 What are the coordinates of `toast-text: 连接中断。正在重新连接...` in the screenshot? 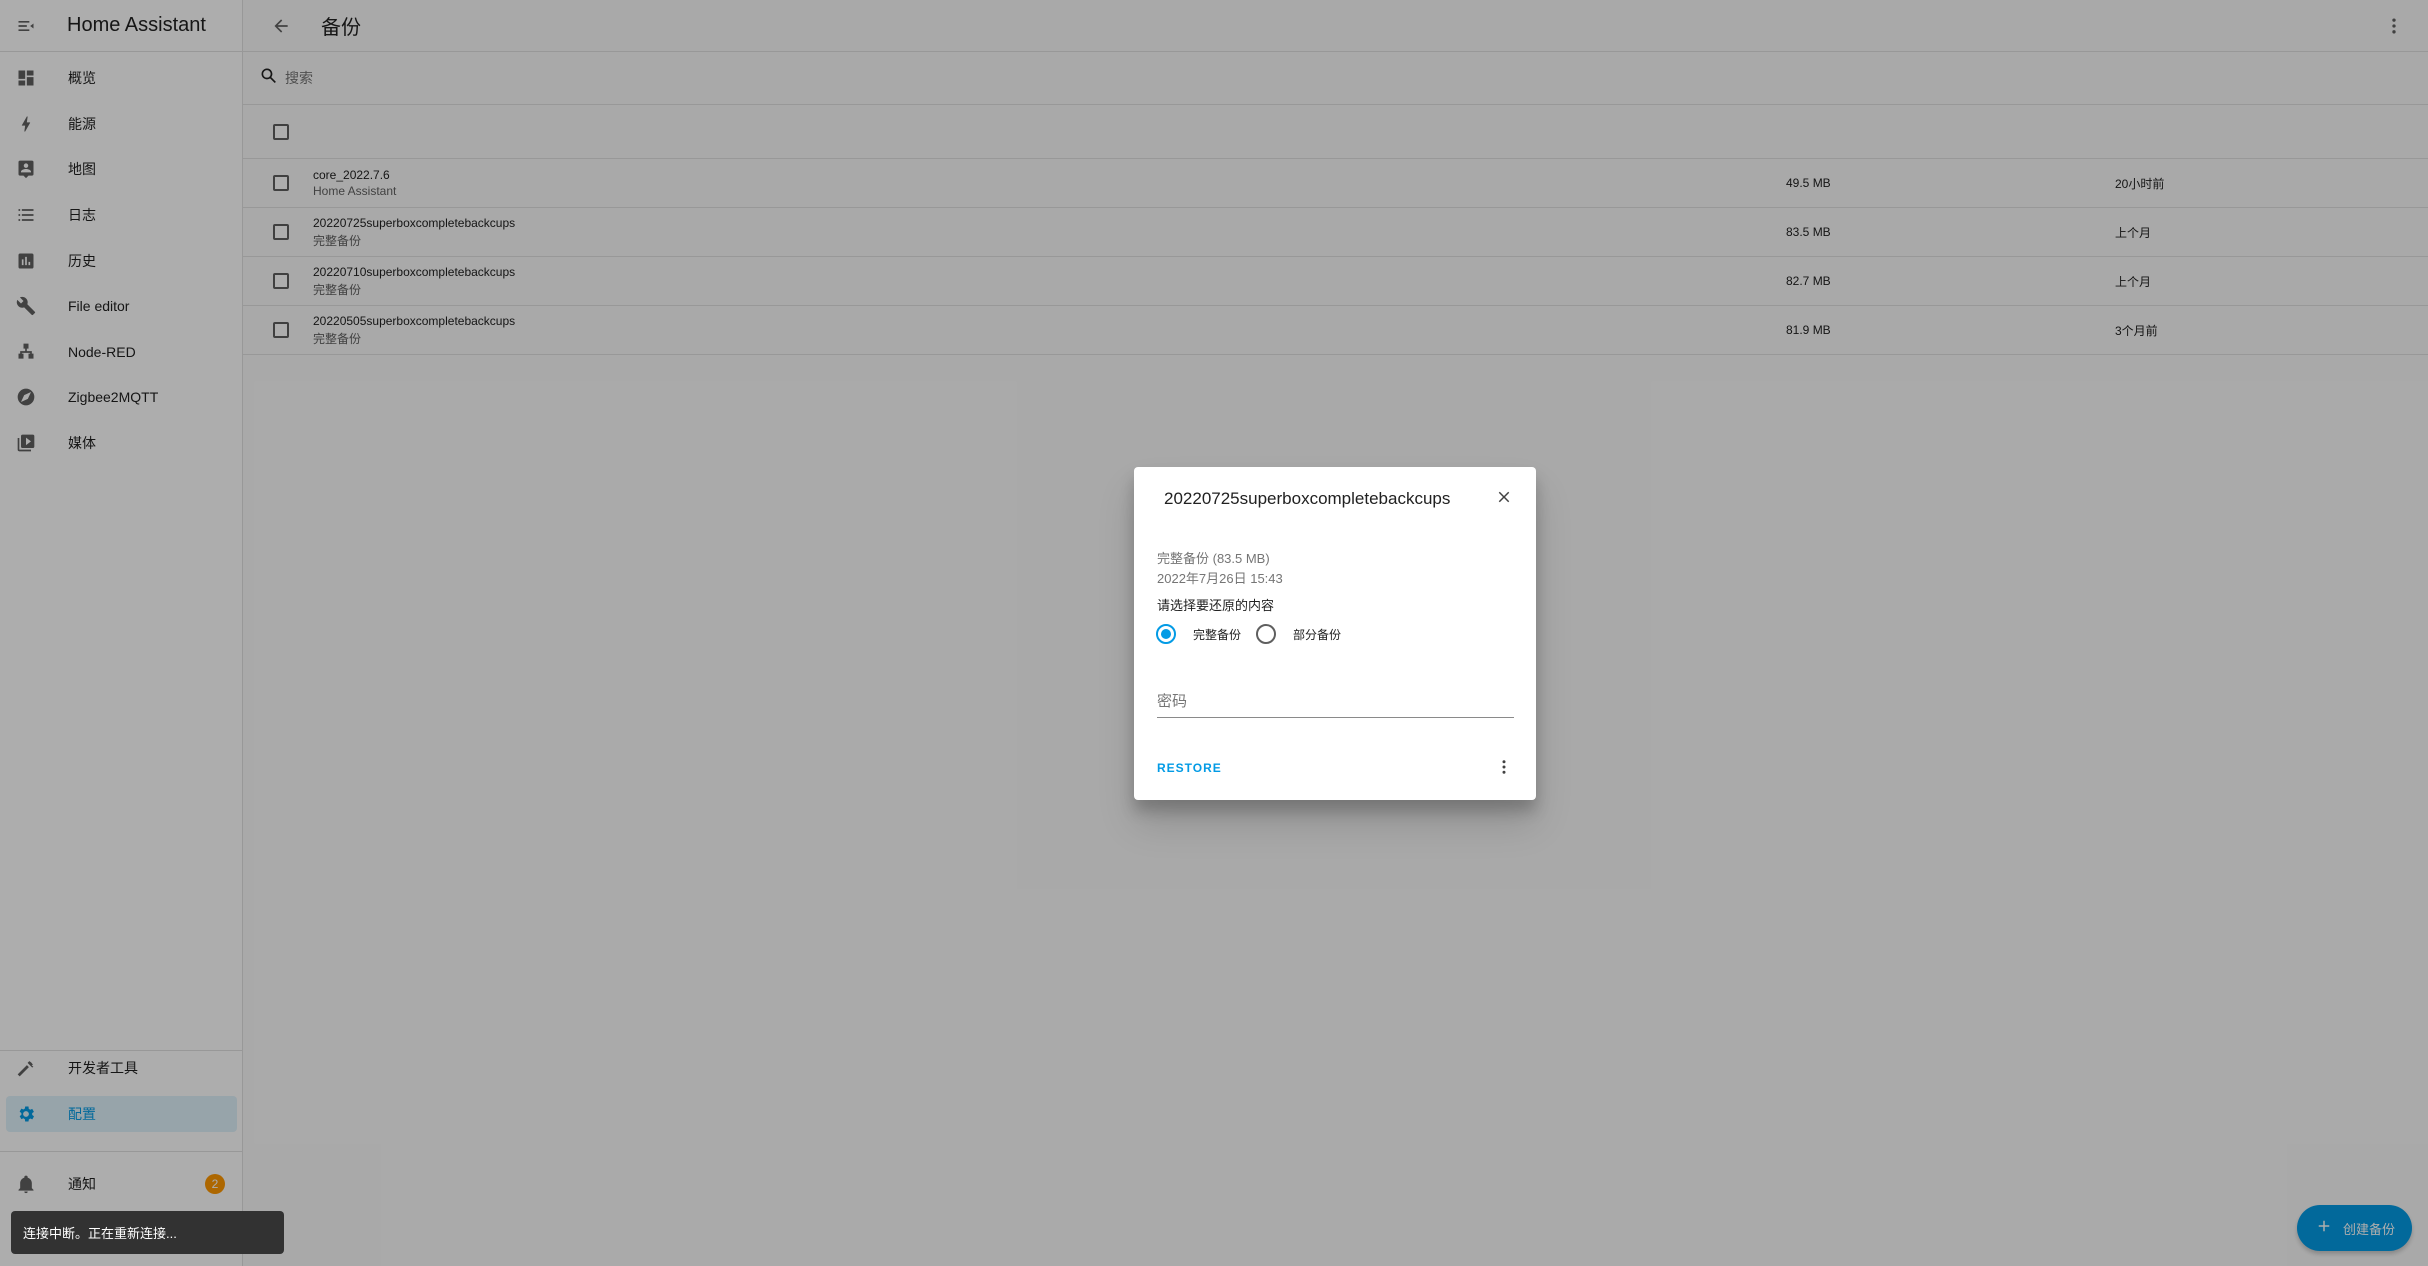 It's located at (100, 1233).